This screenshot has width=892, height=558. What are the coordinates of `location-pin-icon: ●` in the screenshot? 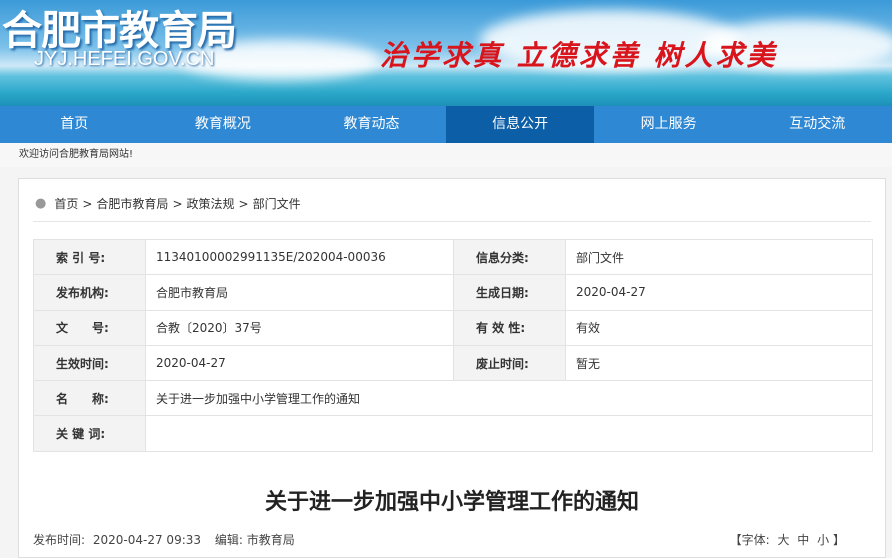 It's located at (41, 203).